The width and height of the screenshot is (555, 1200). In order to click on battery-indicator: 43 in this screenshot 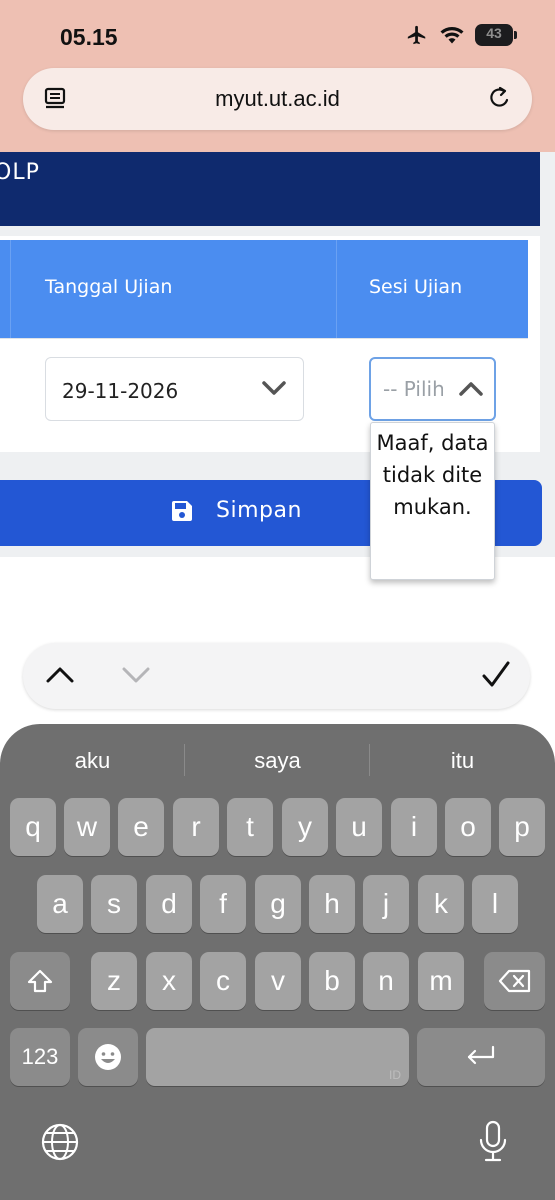, I will do `click(496, 35)`.